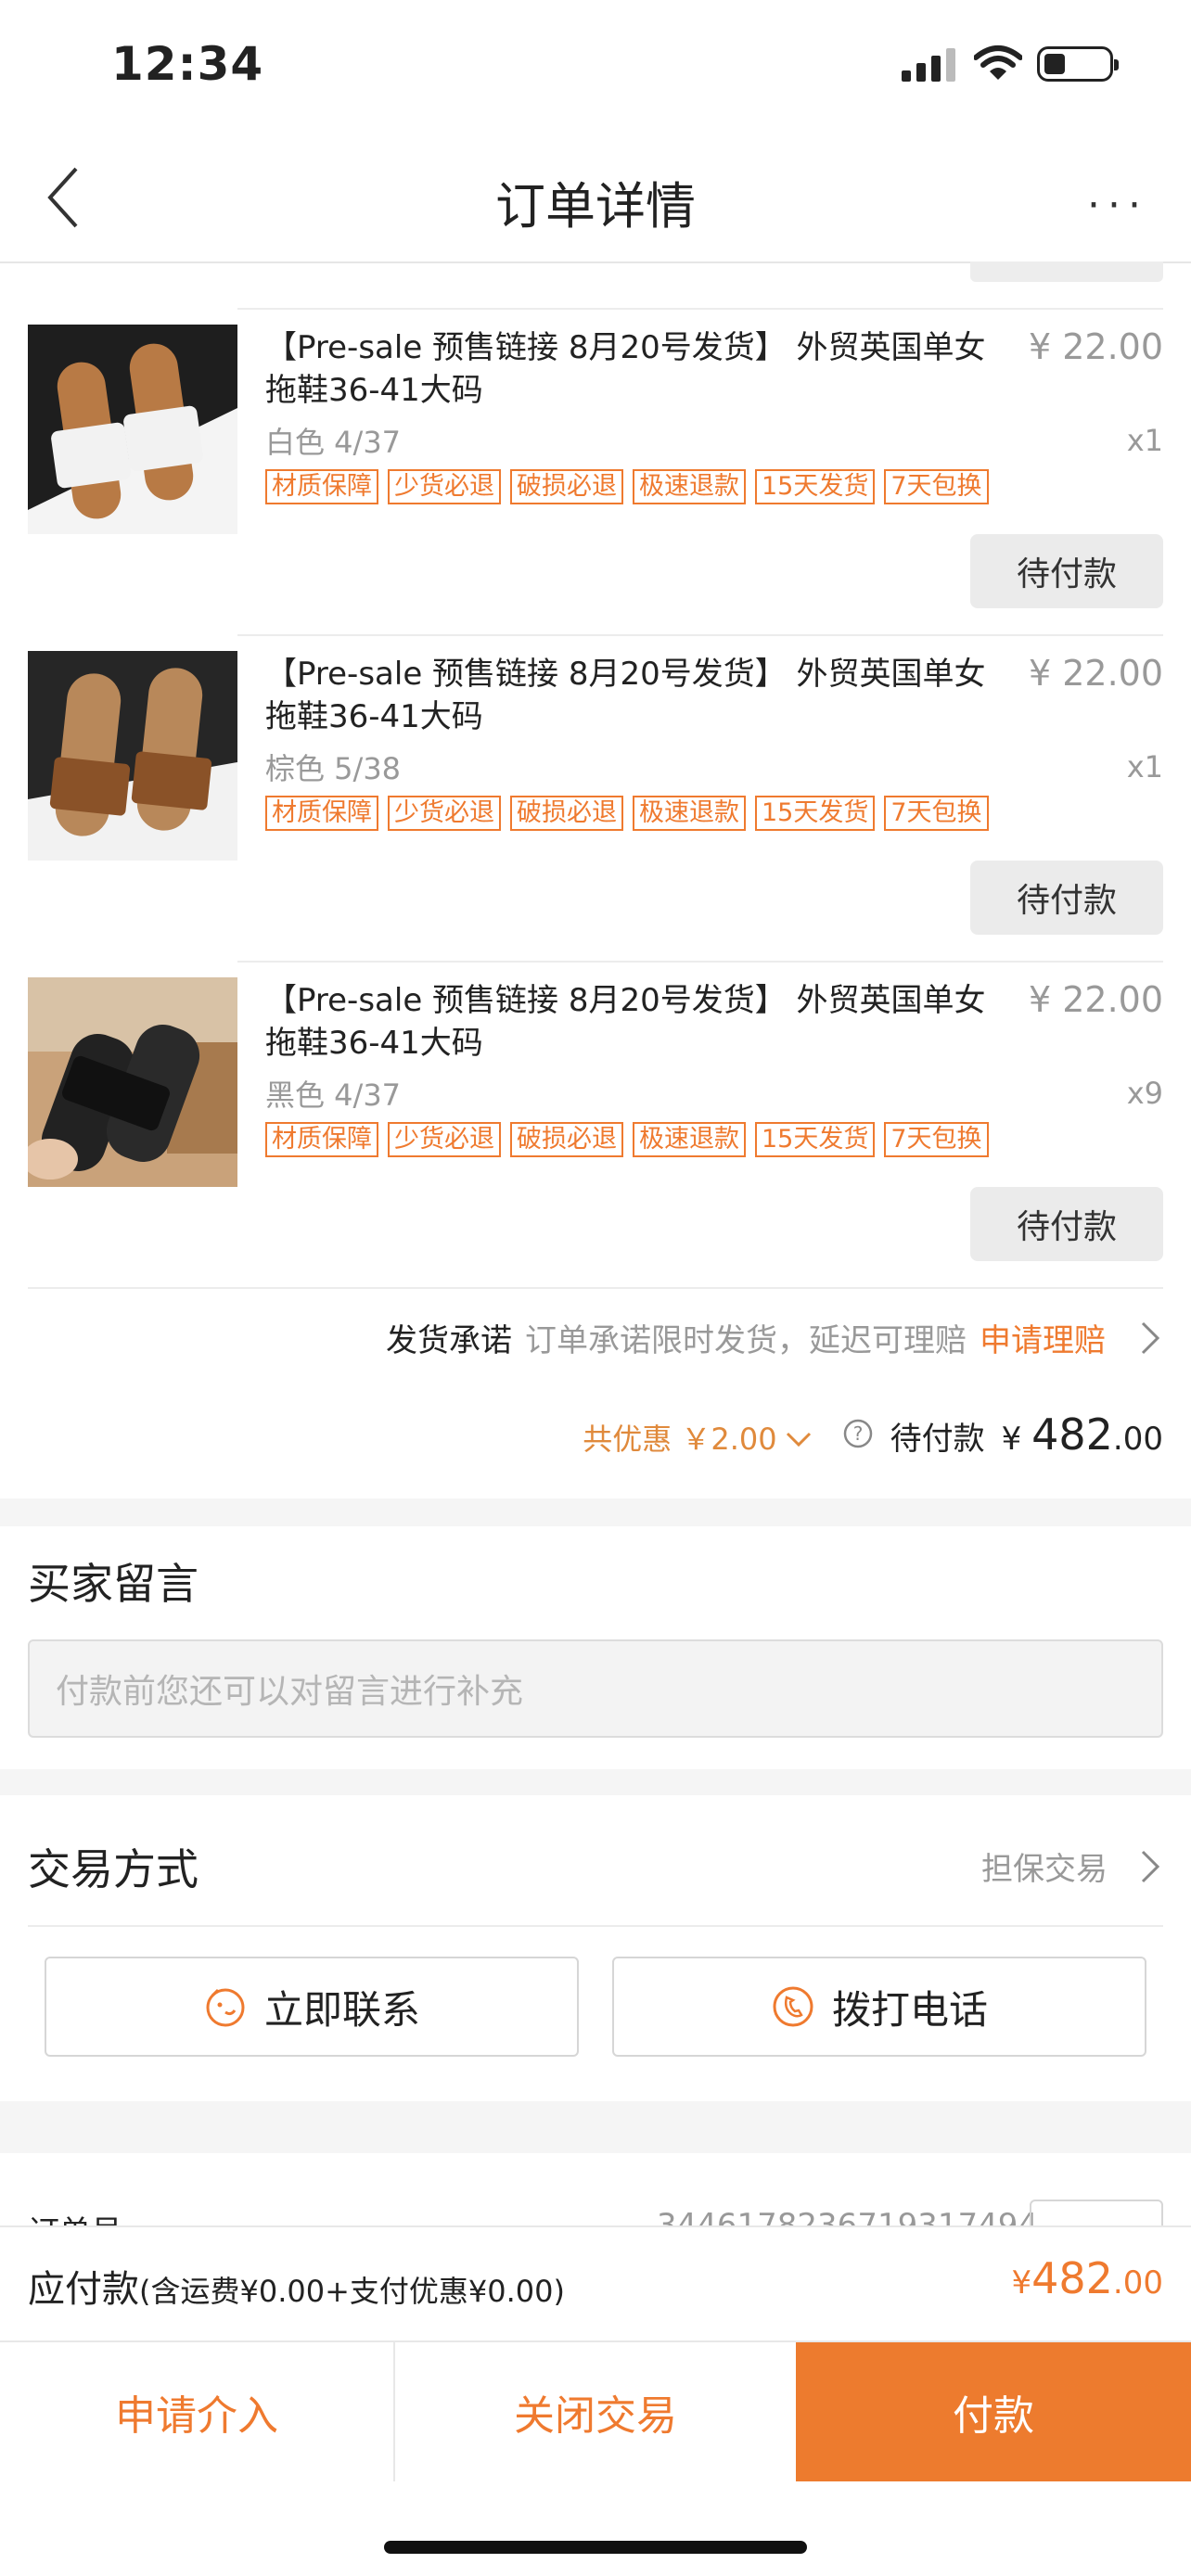 The height and width of the screenshot is (2576, 1191). I want to click on home-indicator, so click(595, 2547).